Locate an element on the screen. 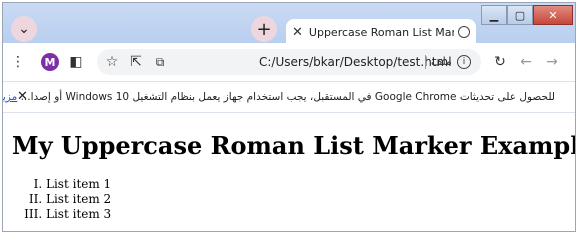  omnibox-divider is located at coordinates (425, 62).